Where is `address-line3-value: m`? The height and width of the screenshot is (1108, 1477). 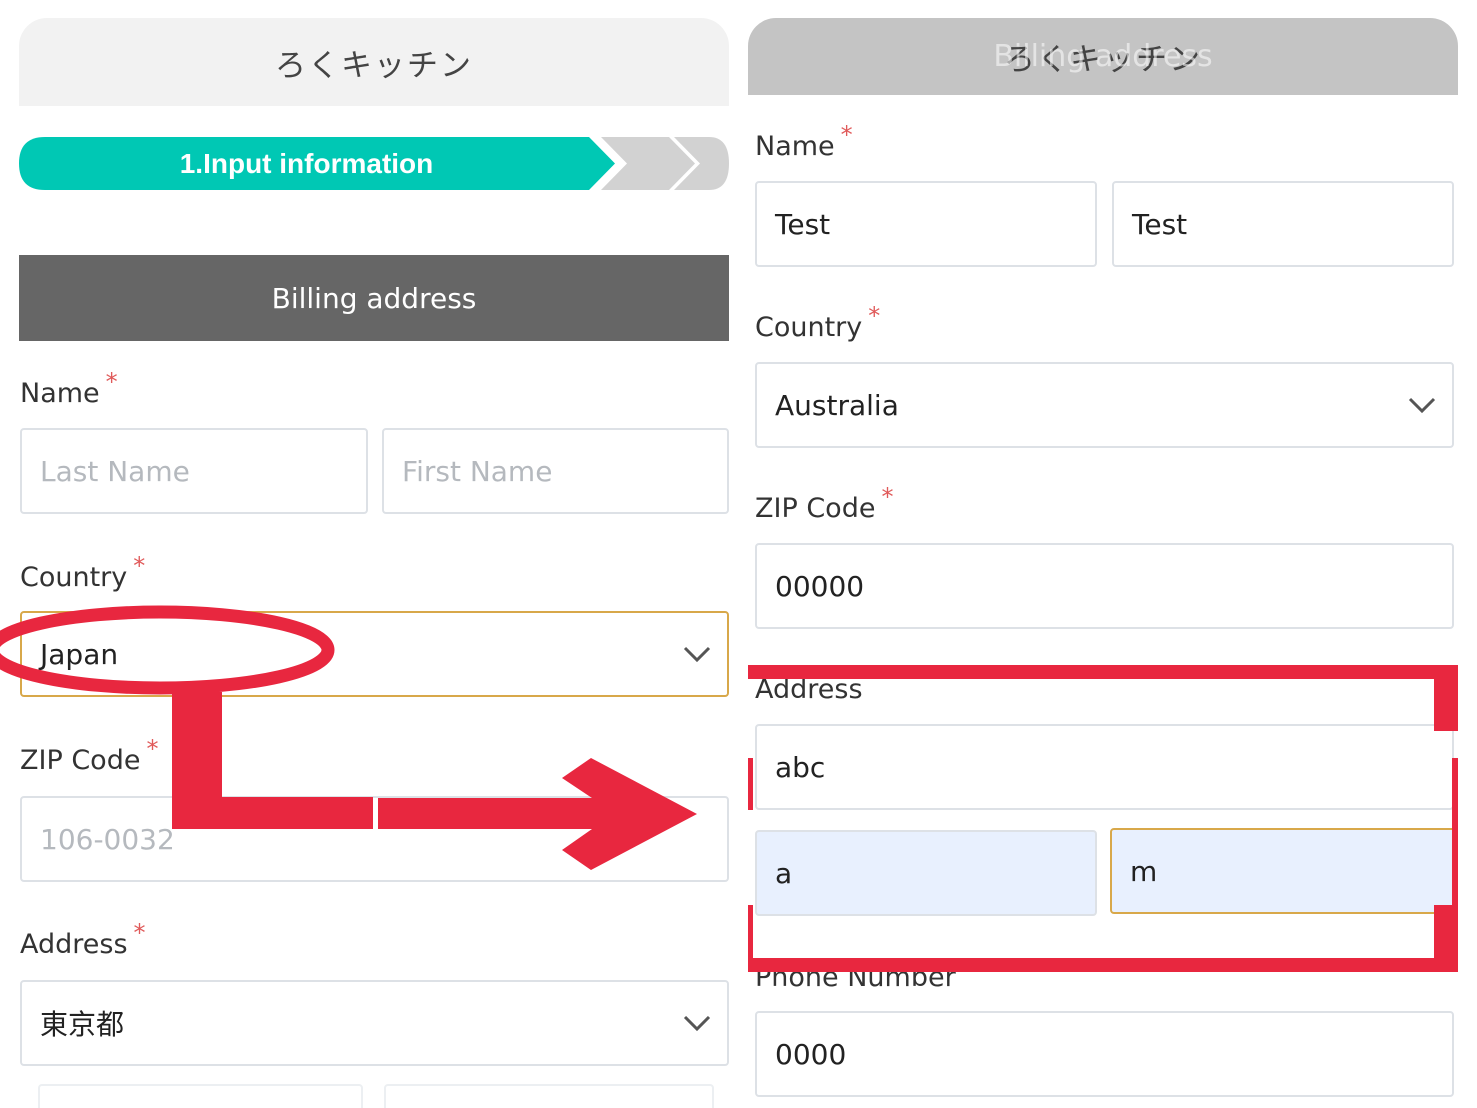 address-line3-value: m is located at coordinates (1144, 871).